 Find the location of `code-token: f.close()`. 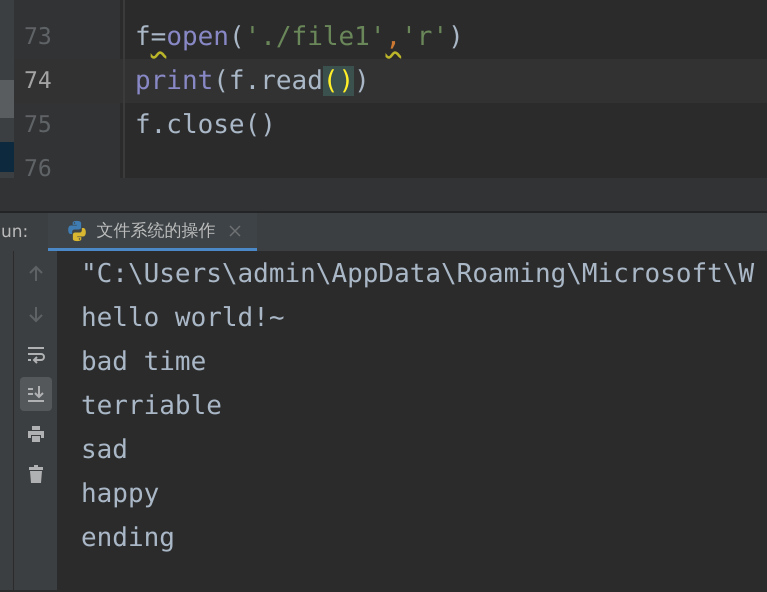

code-token: f.close() is located at coordinates (205, 125).